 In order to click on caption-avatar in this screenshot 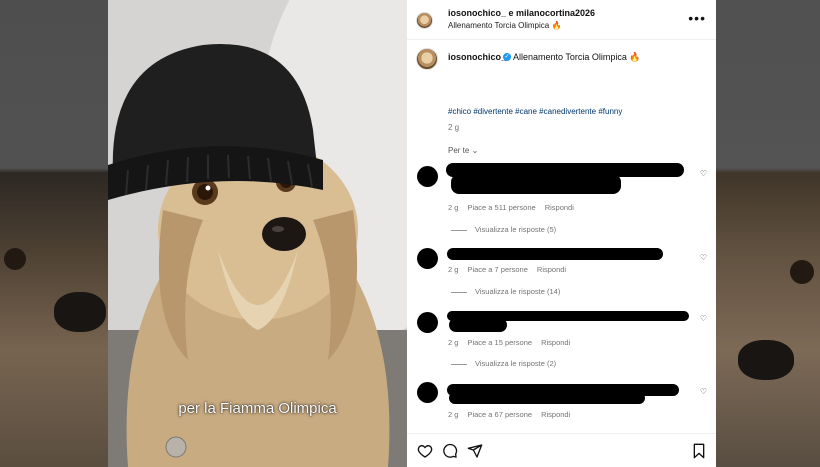, I will do `click(427, 59)`.